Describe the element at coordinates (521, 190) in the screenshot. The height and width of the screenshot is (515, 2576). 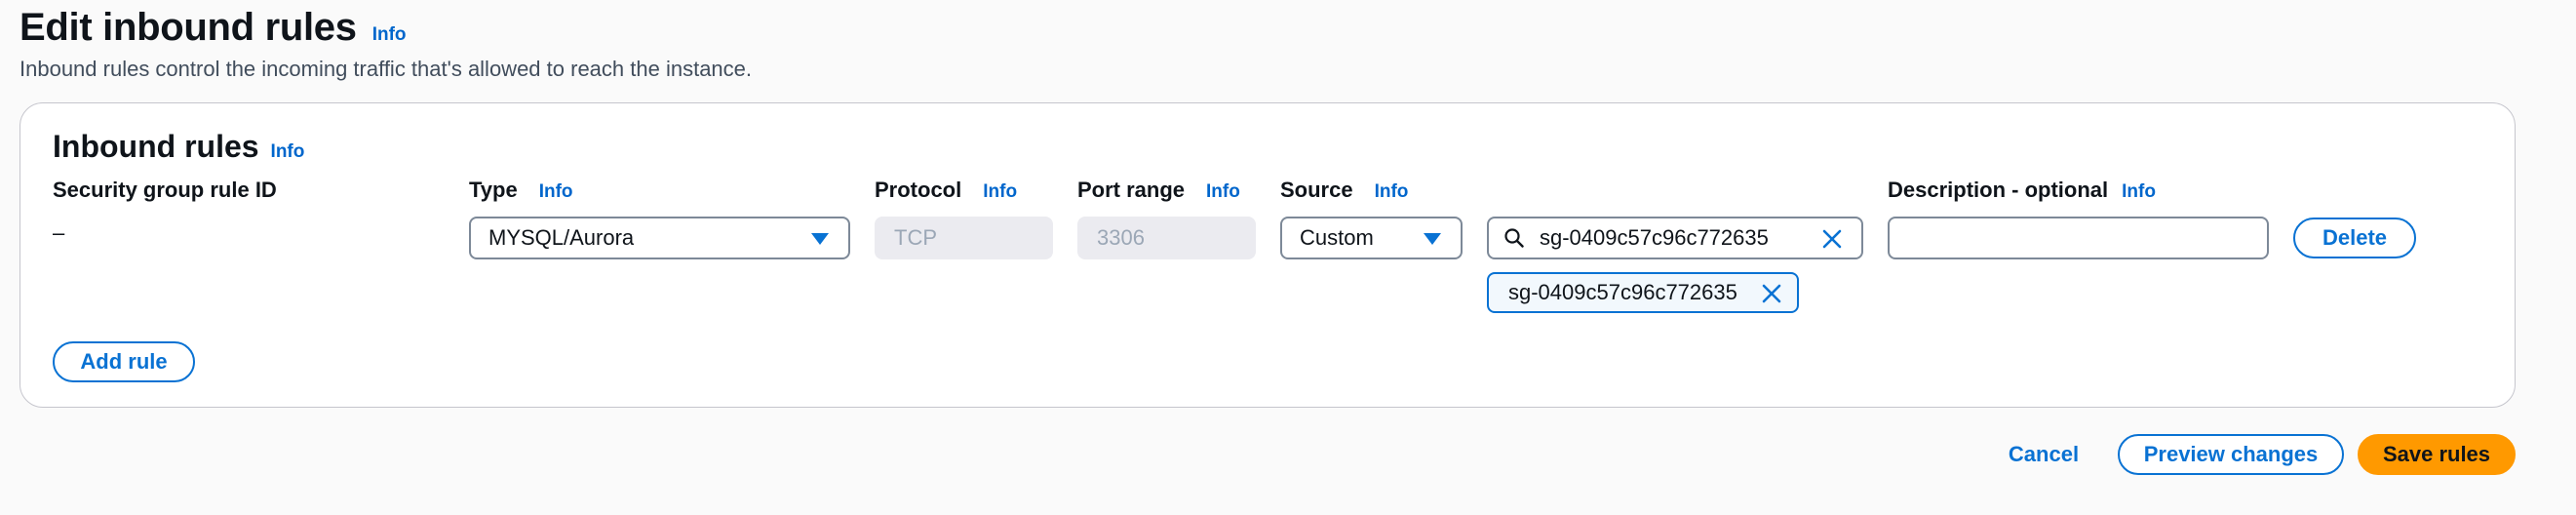
I see `column-label-type: Type Info` at that location.